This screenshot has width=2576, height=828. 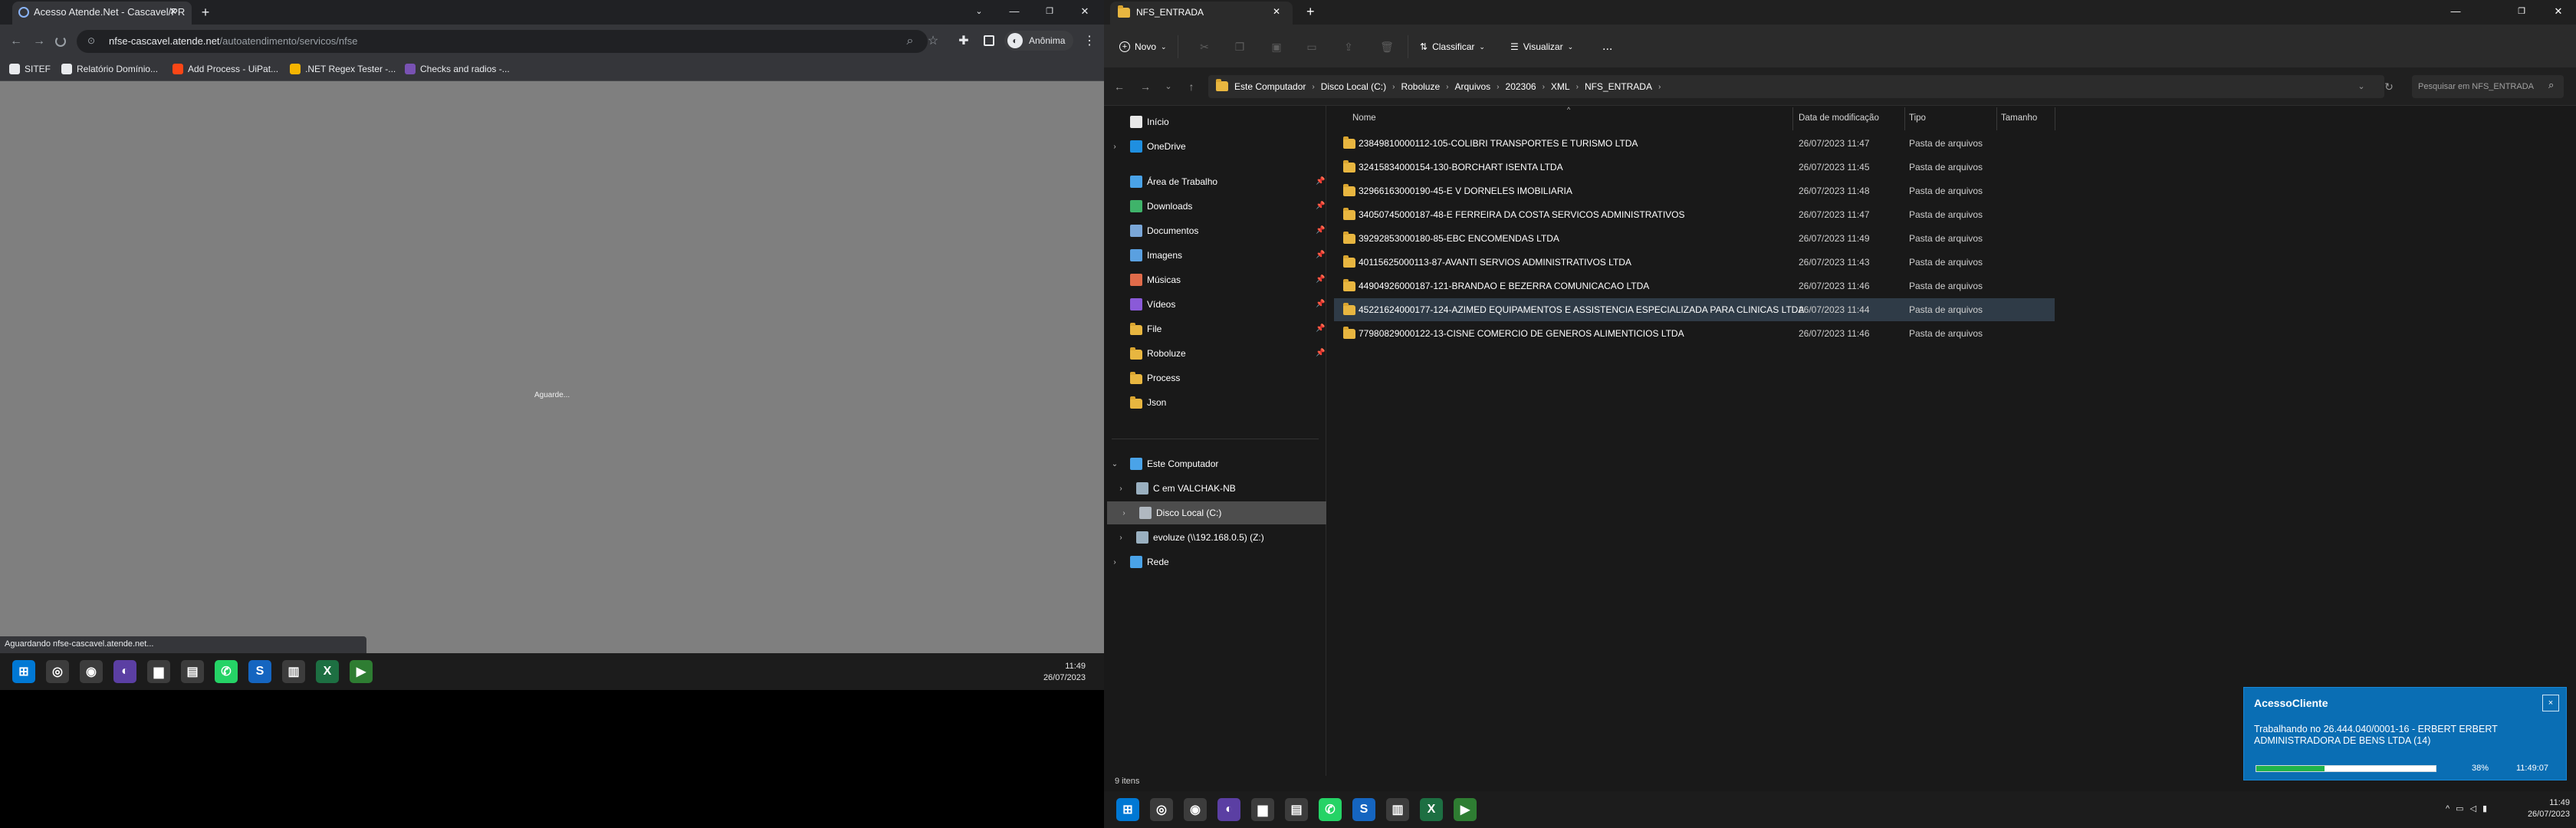 What do you see at coordinates (93, 41) in the screenshot?
I see `site-info-icon: ⊙` at bounding box center [93, 41].